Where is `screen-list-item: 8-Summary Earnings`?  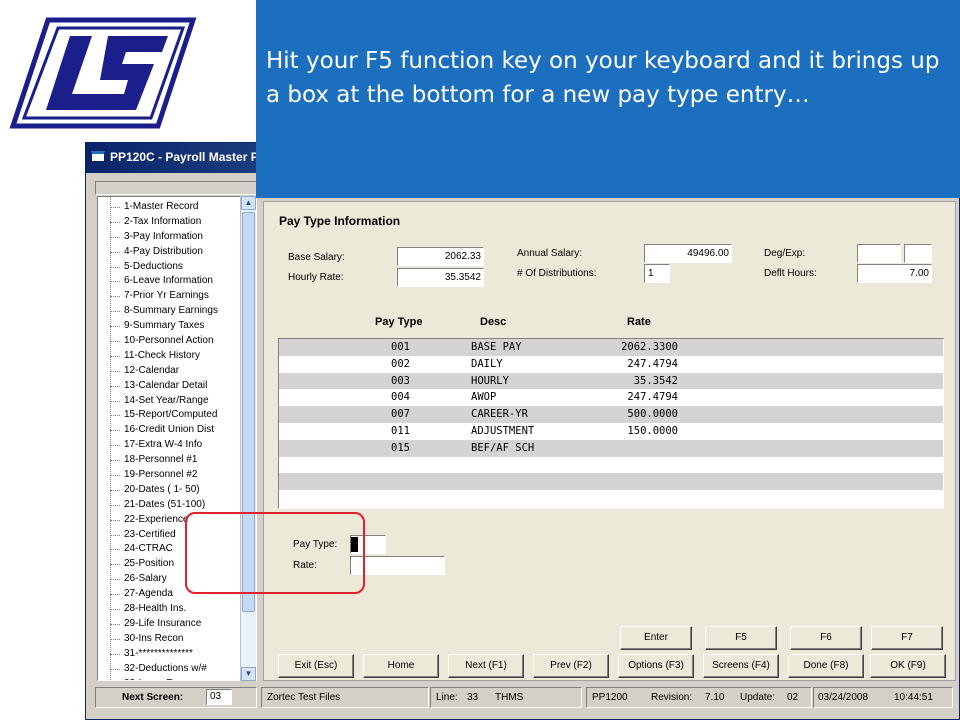
screen-list-item: 8-Summary Earnings is located at coordinates (183, 311).